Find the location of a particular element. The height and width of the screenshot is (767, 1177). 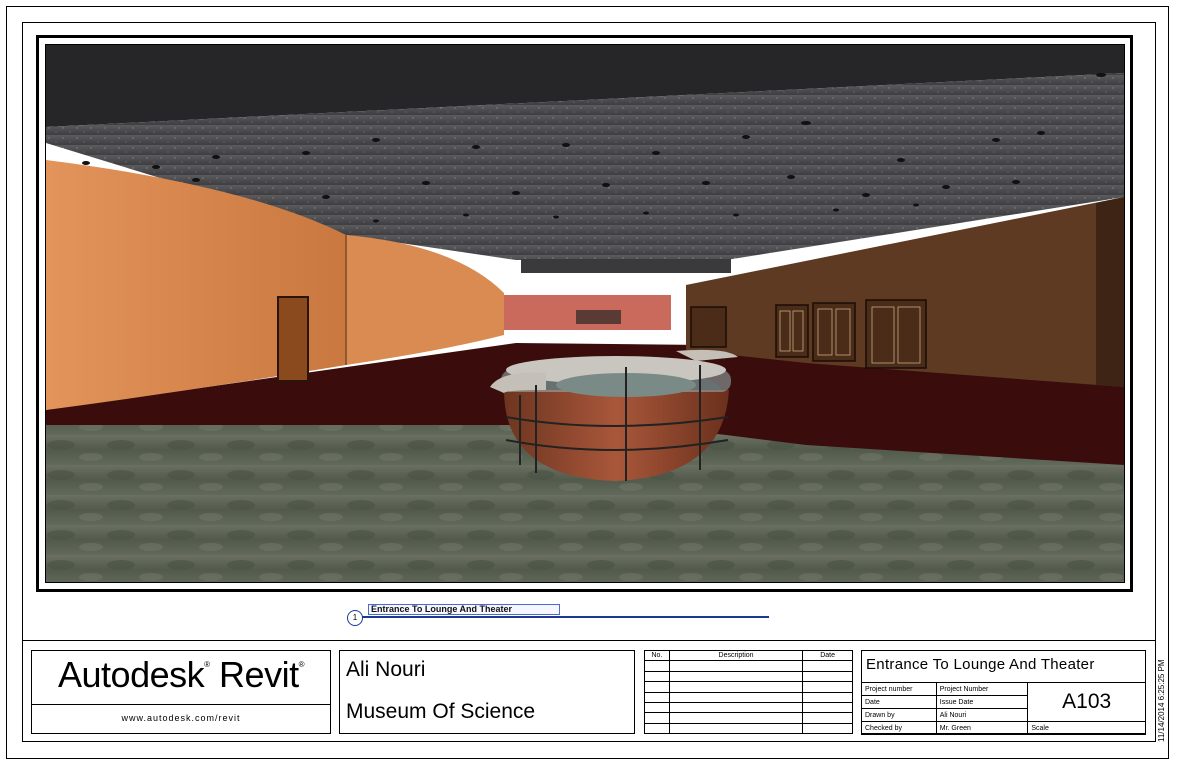

print-timestamp: 11/14/2014 6:25:25 PM is located at coordinates (1164, 696).